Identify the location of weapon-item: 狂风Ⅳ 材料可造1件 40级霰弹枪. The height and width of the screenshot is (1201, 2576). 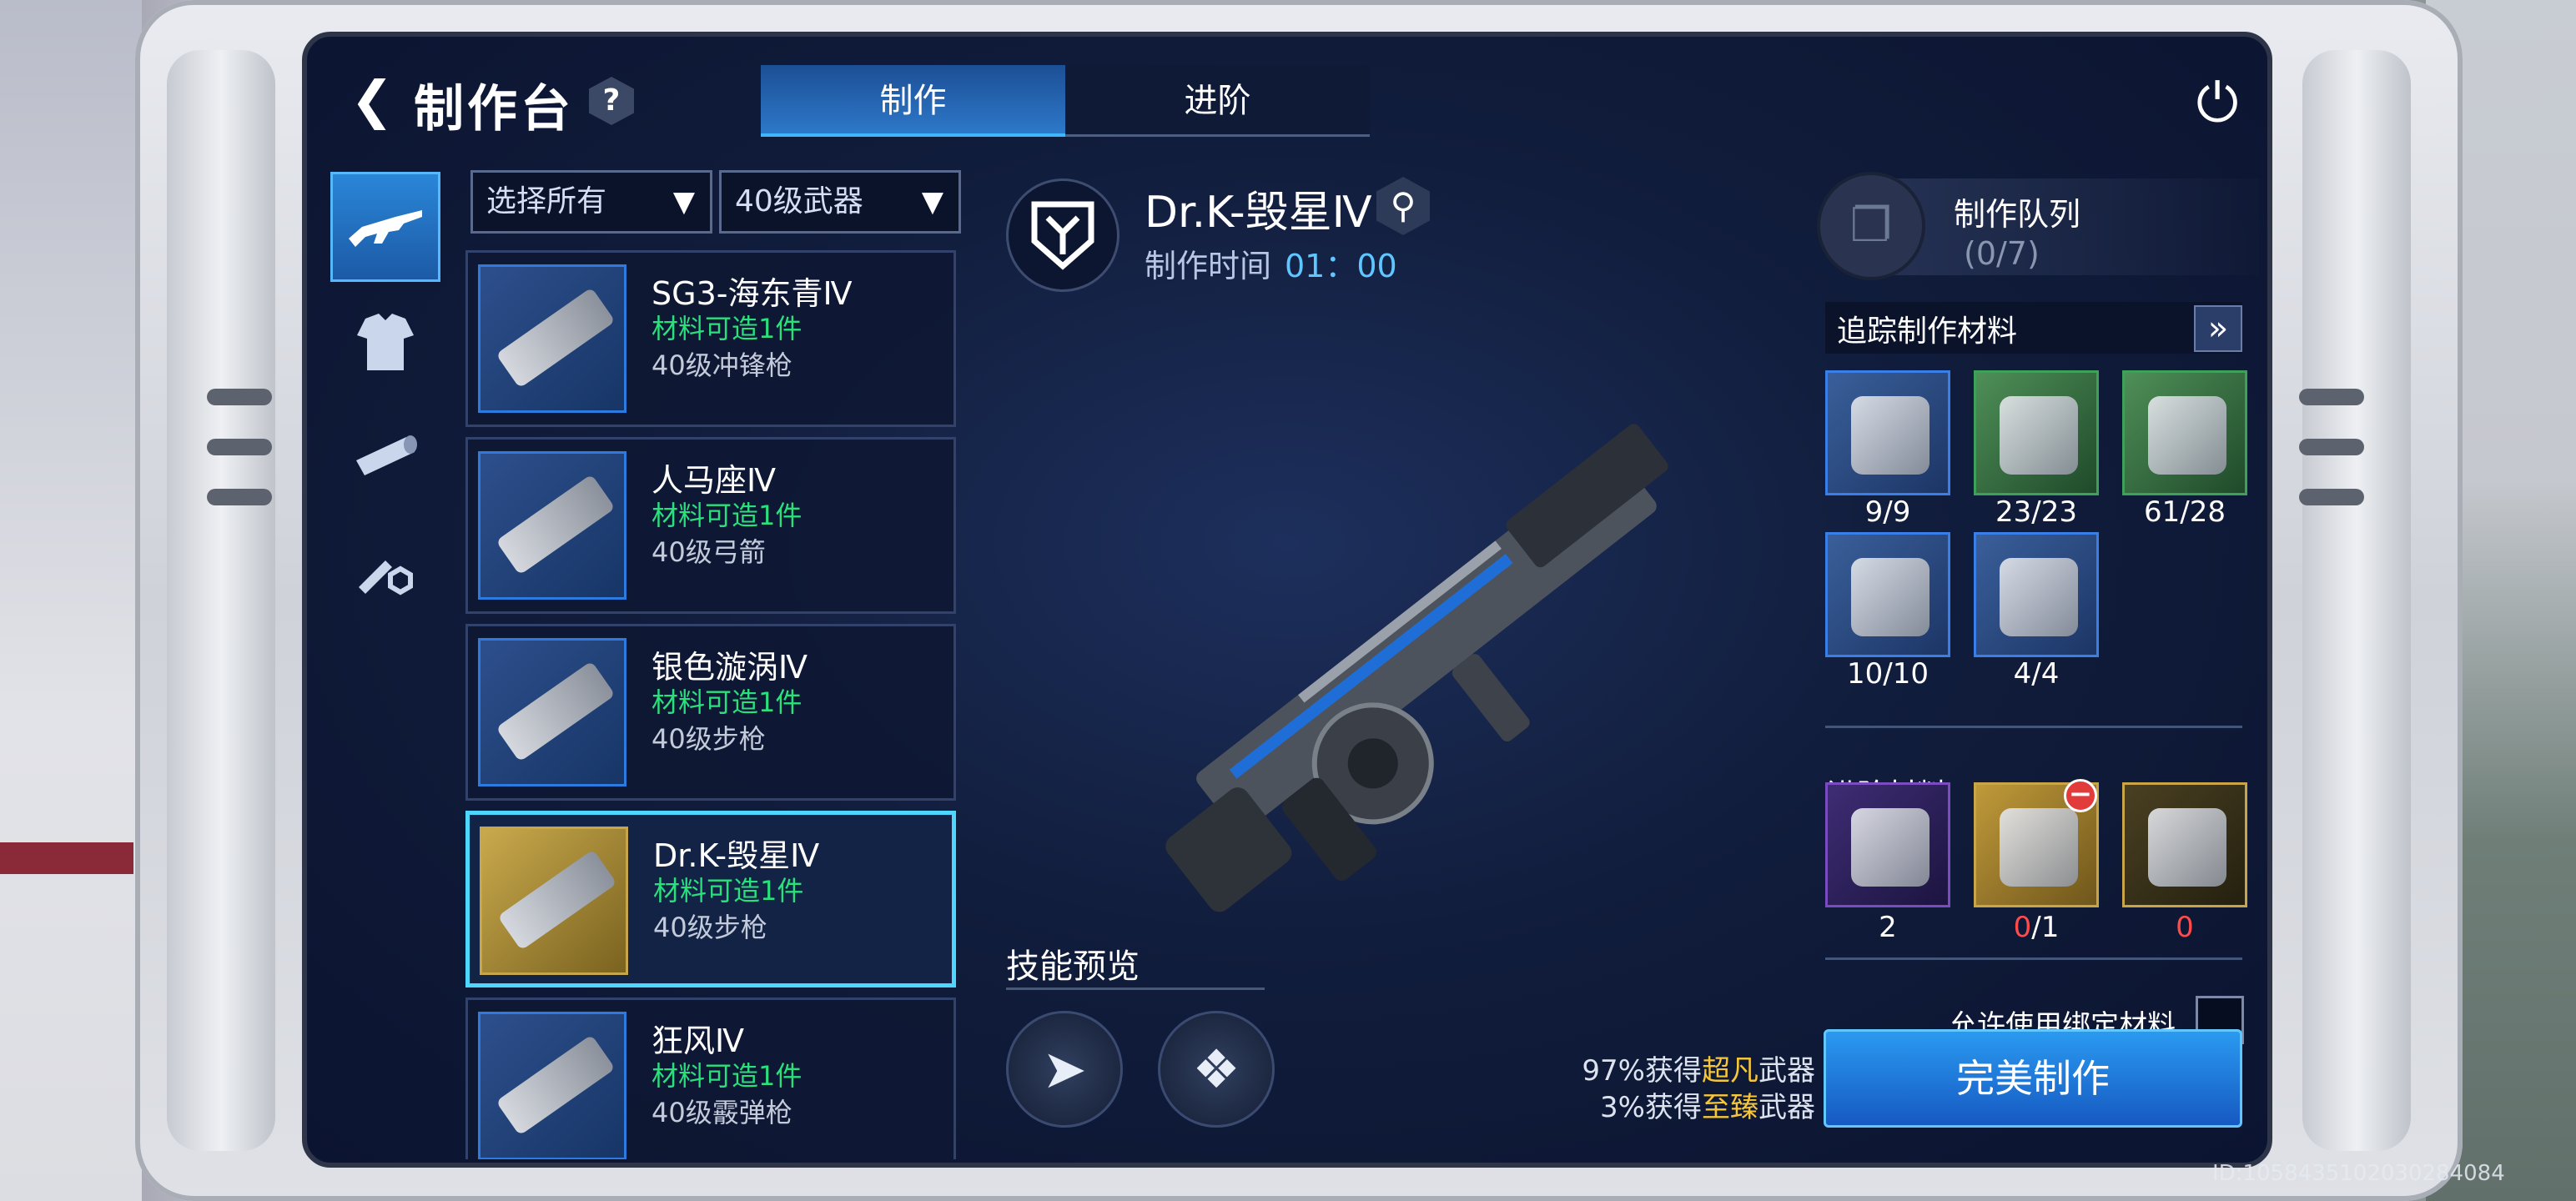
(710, 1078).